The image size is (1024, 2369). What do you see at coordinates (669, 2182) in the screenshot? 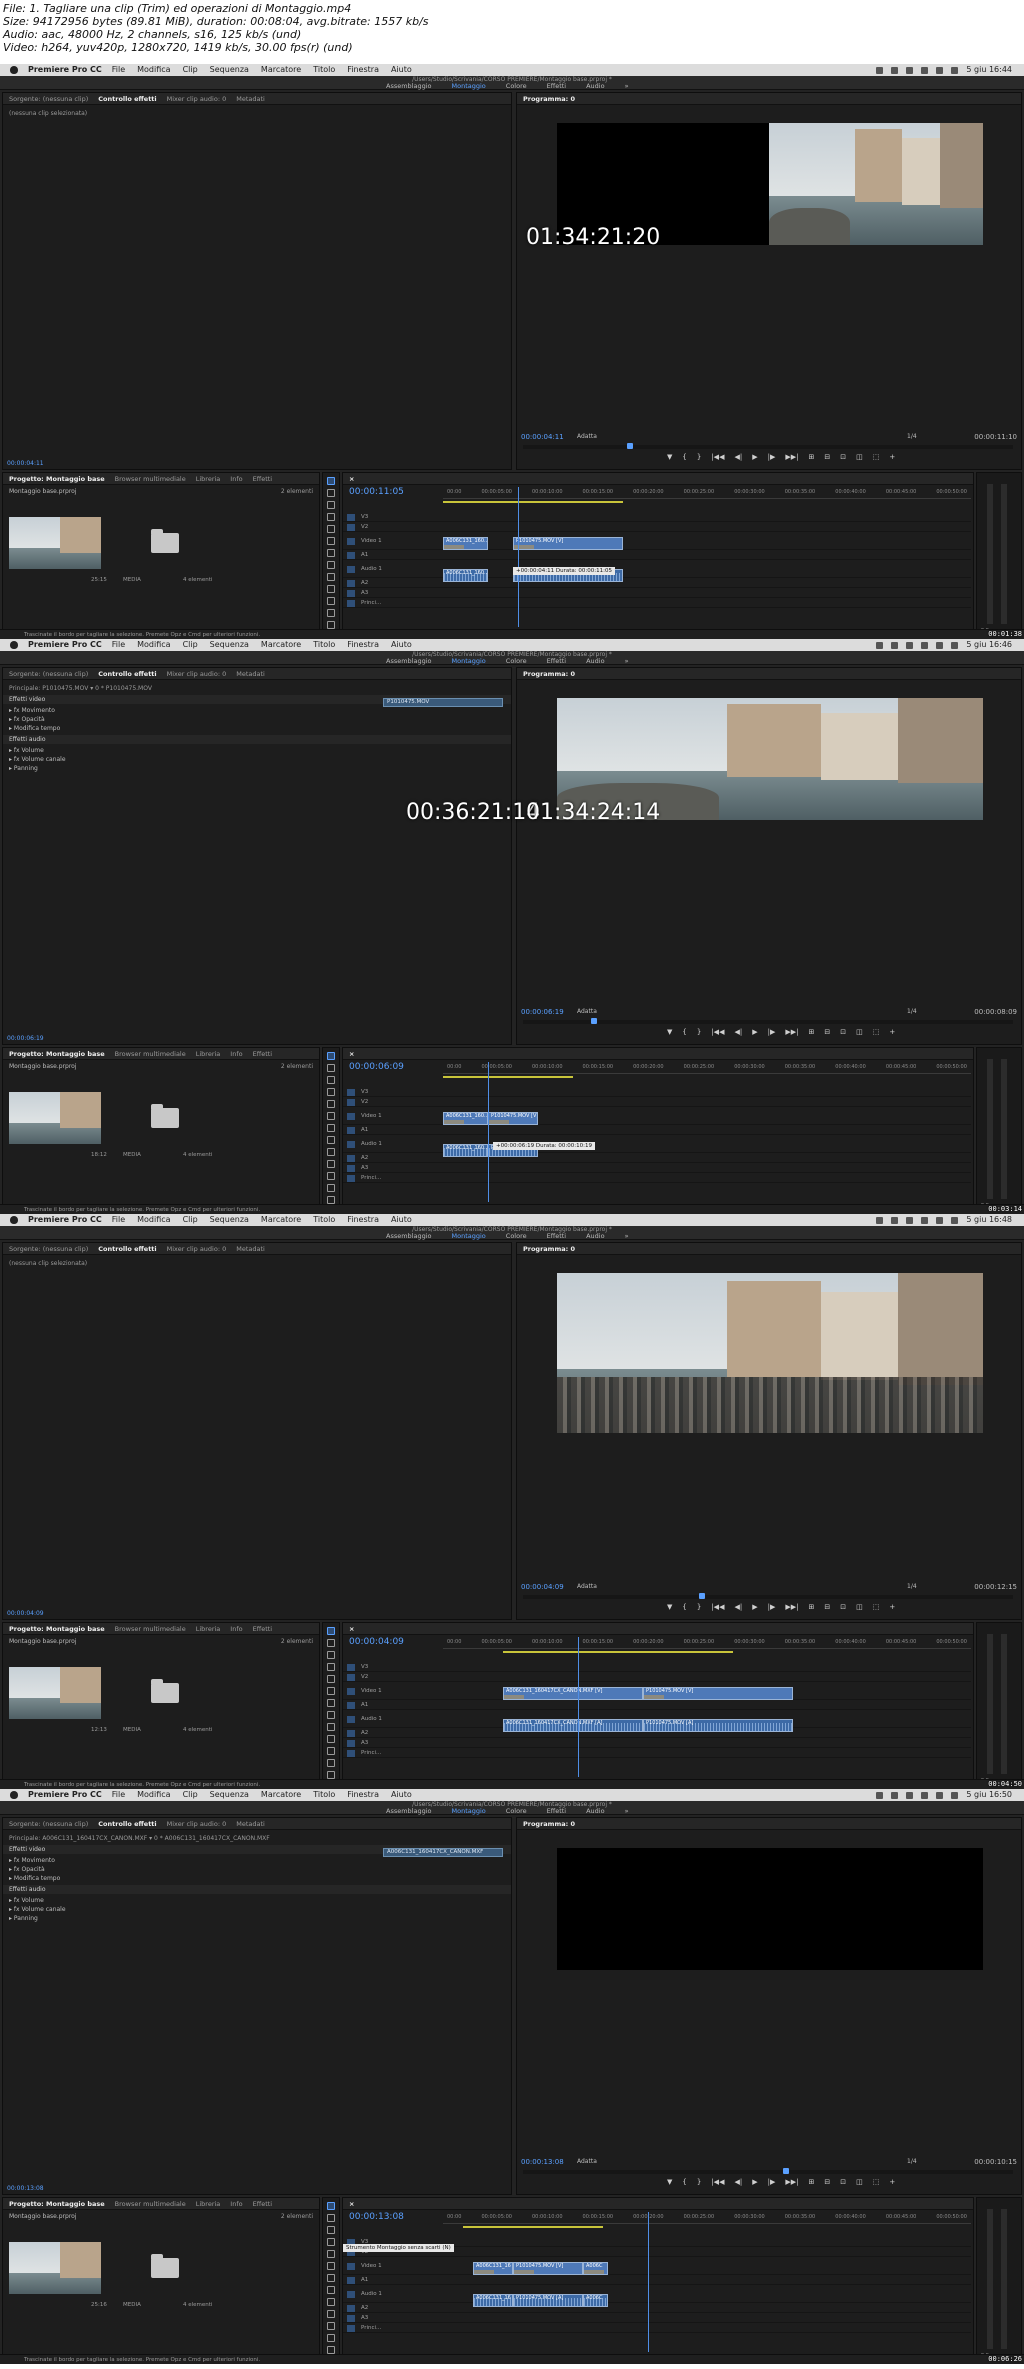
I see `transport-button: ▼` at bounding box center [669, 2182].